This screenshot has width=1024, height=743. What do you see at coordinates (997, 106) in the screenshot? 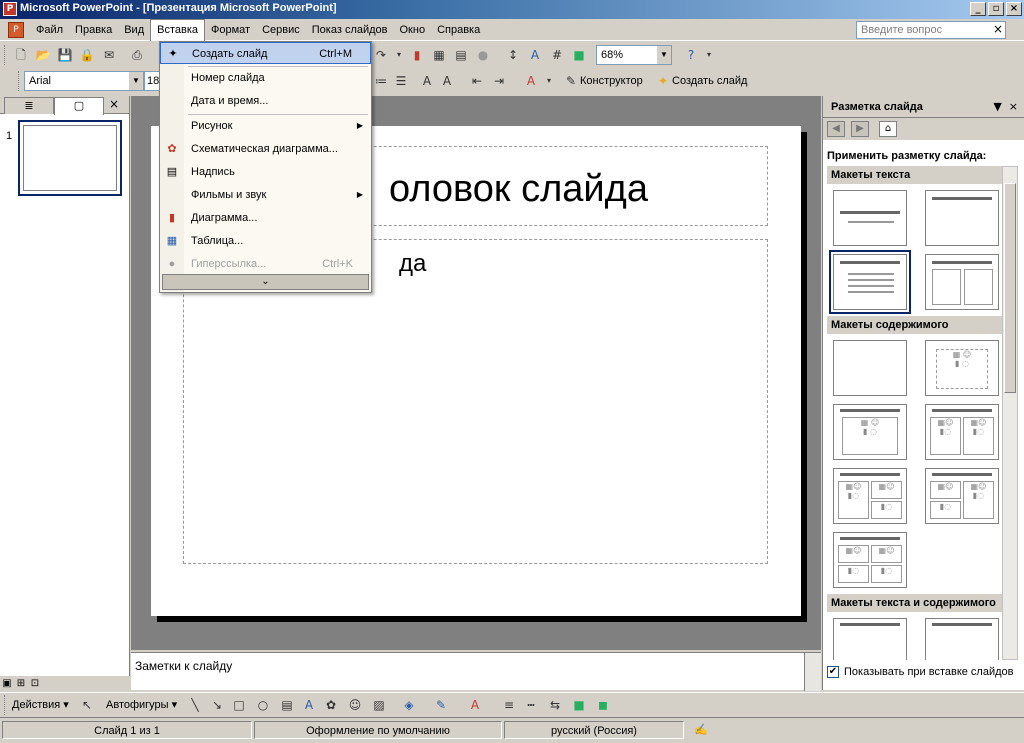
I see `taskpane-menu-icon: ▼` at bounding box center [997, 106].